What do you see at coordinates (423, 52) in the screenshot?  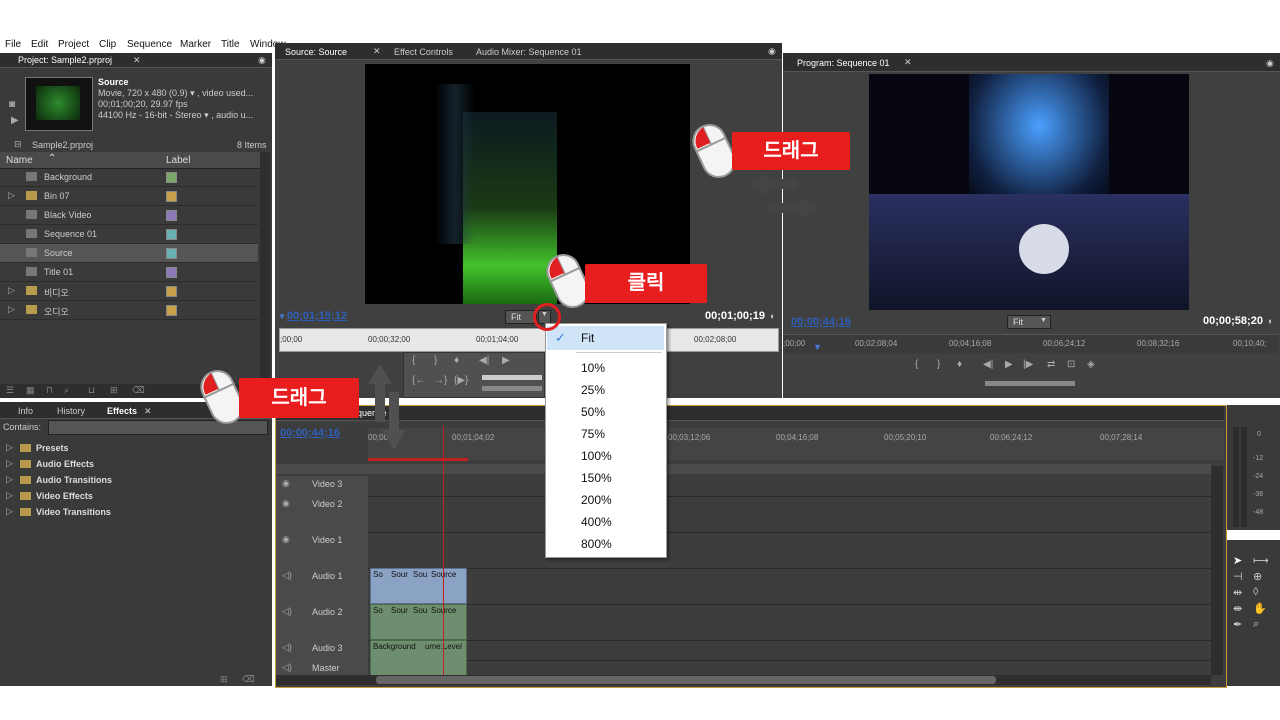 I see `tab-effect-controls: Effect Controls` at bounding box center [423, 52].